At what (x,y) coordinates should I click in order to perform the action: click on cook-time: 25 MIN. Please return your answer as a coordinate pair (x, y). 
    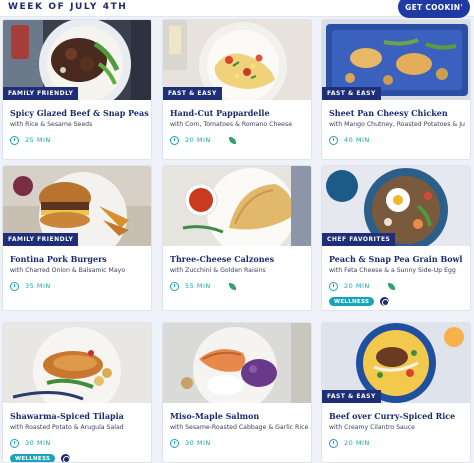
    Looking at the image, I should click on (38, 140).